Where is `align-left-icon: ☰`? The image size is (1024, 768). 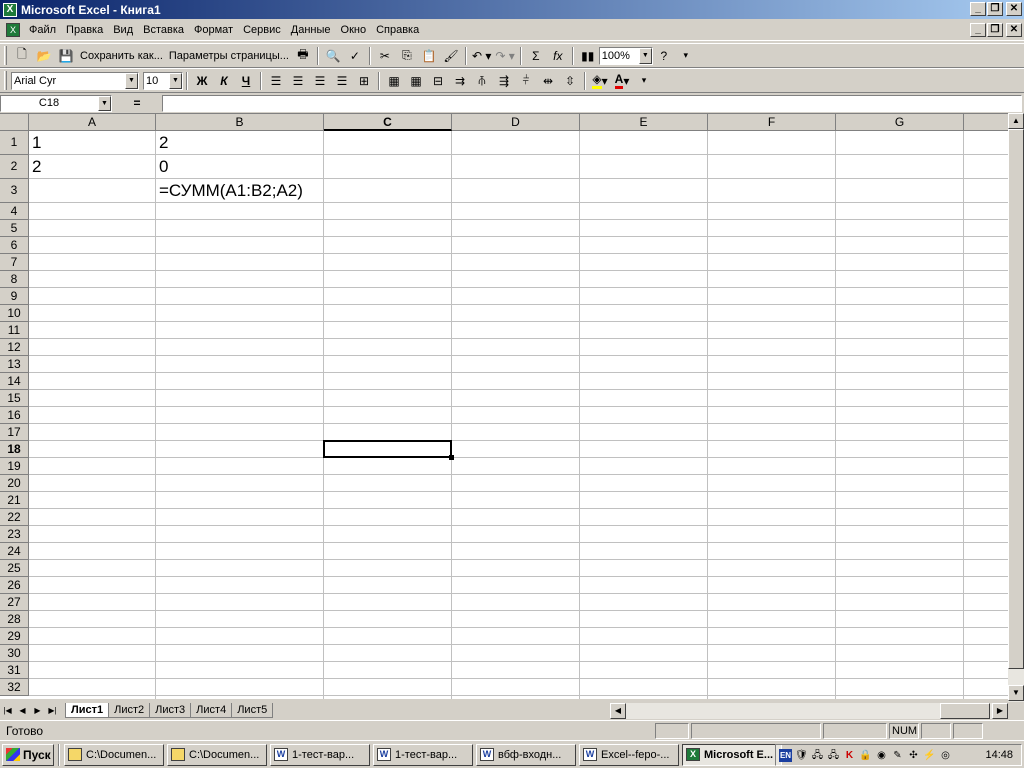 align-left-icon: ☰ is located at coordinates (276, 81).